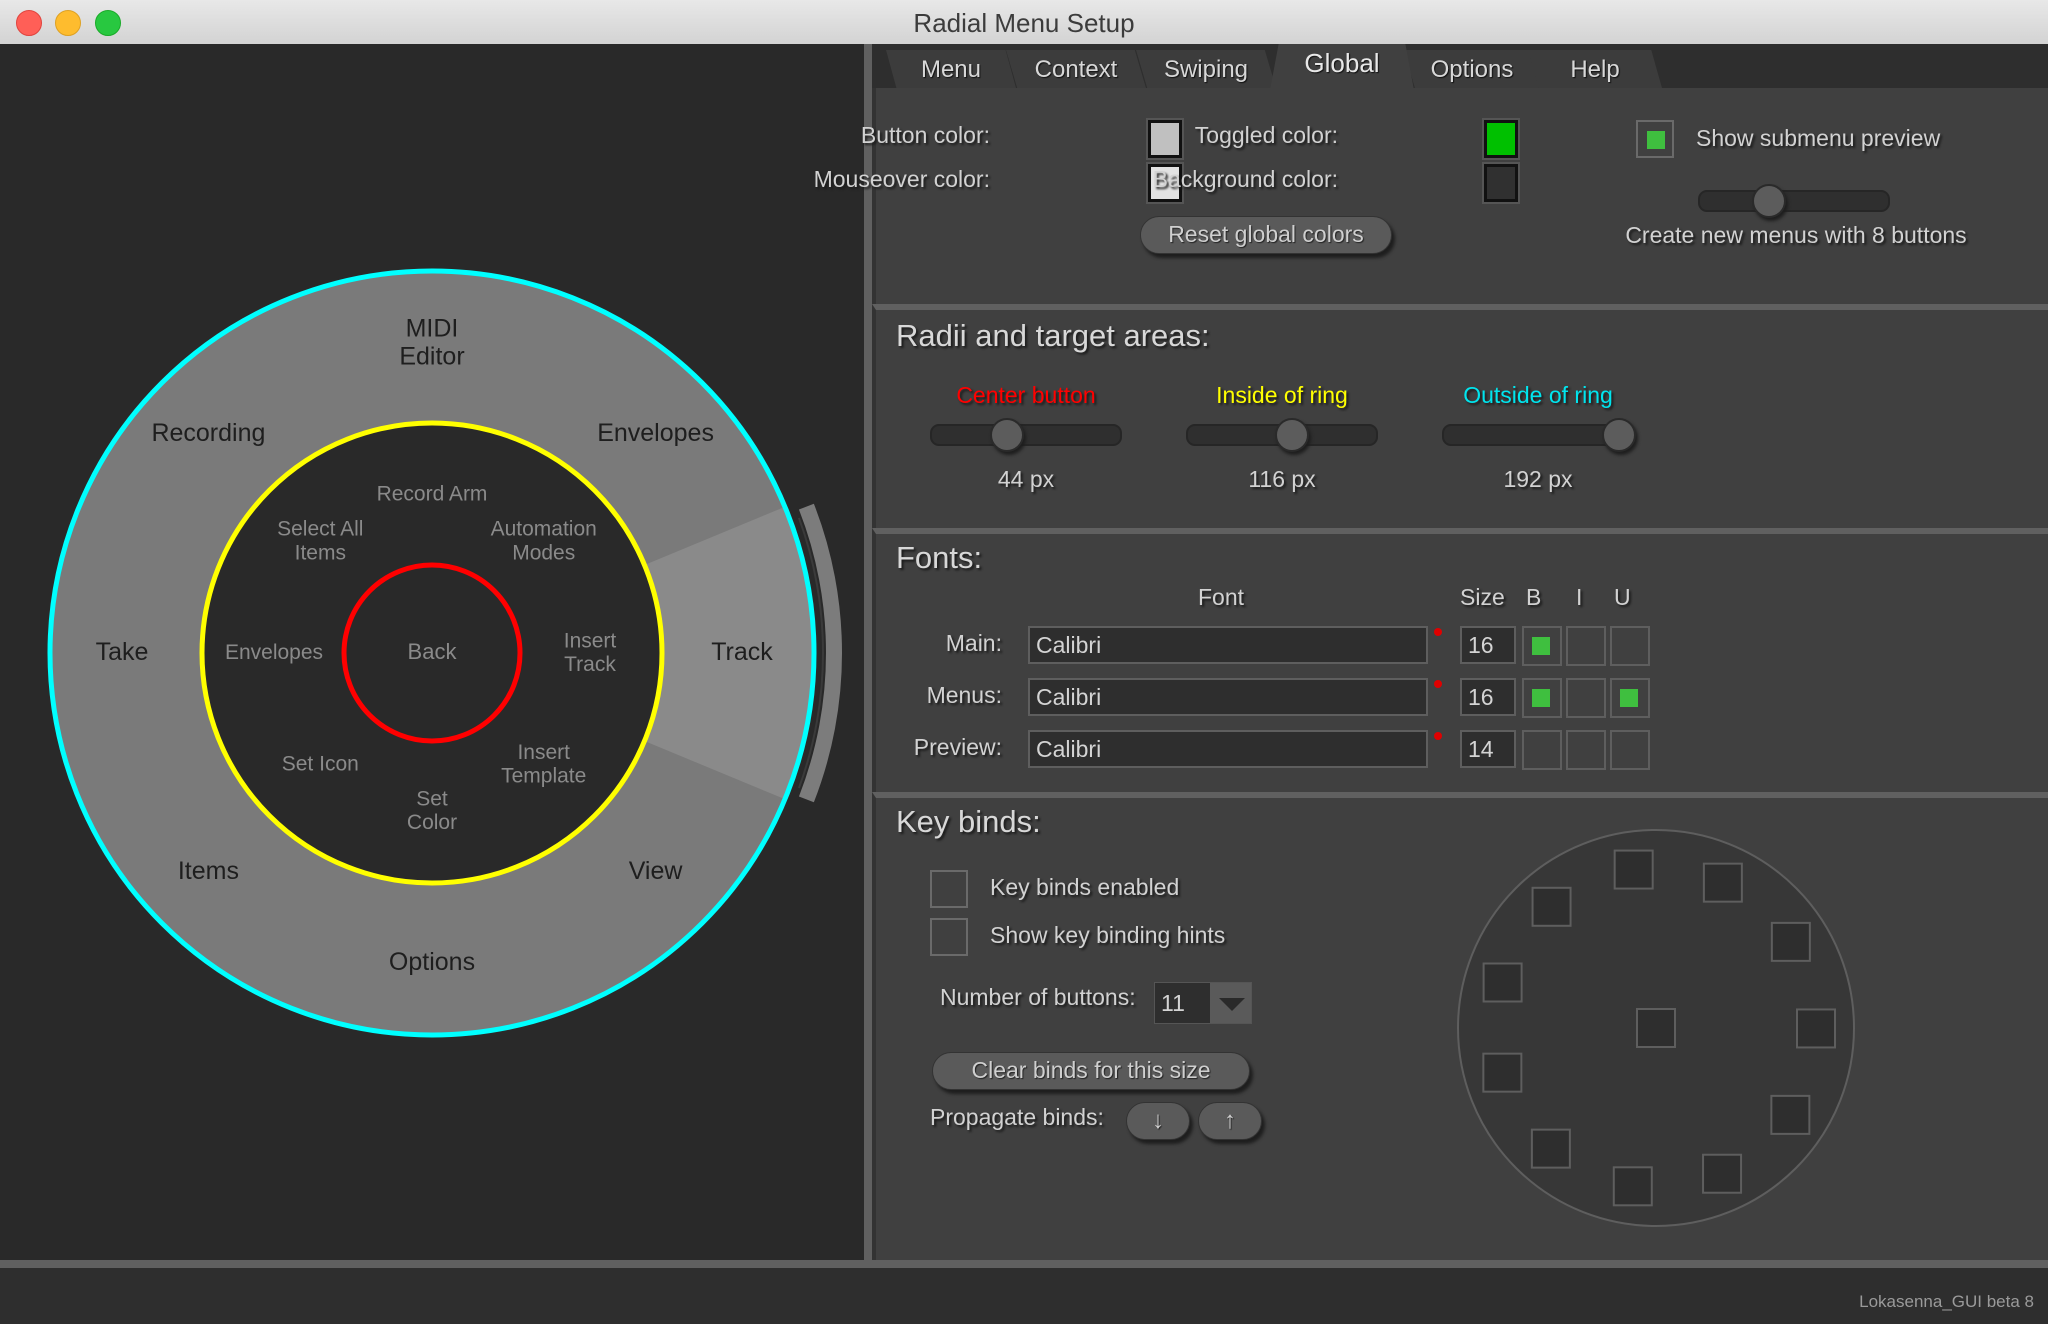  Describe the element at coordinates (432, 494) in the screenshot. I see `inner-menu-item: Record Arm` at that location.